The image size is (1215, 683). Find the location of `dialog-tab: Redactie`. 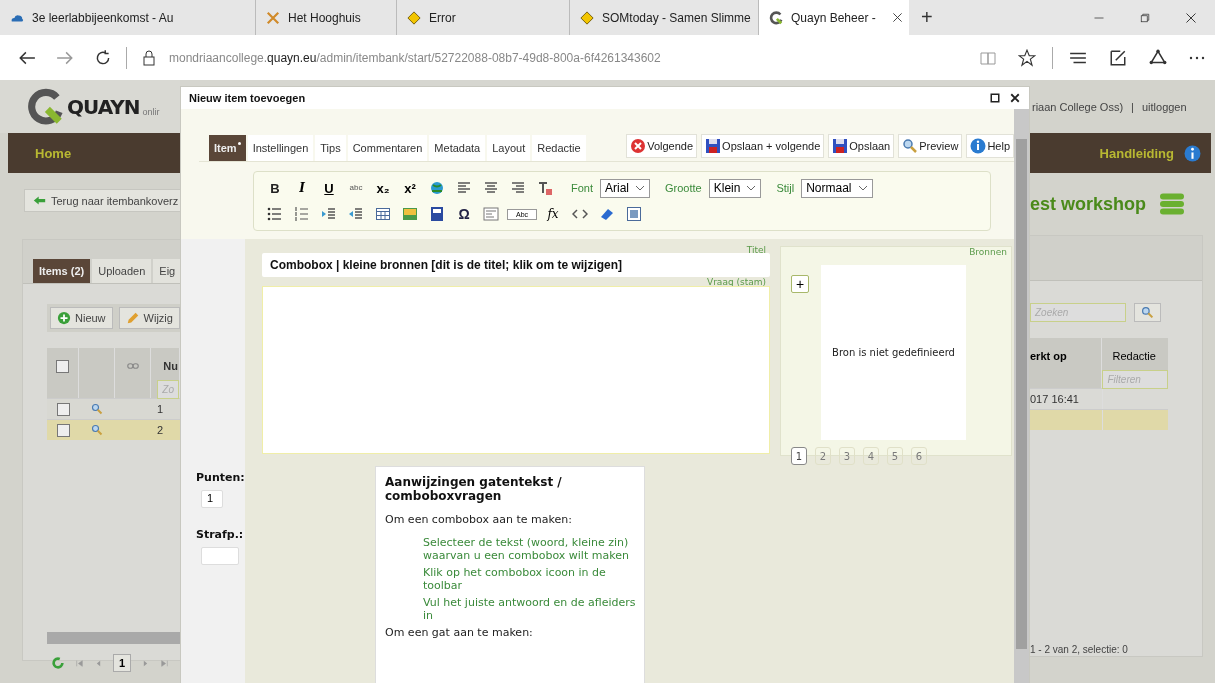

dialog-tab: Redactie is located at coordinates (559, 148).